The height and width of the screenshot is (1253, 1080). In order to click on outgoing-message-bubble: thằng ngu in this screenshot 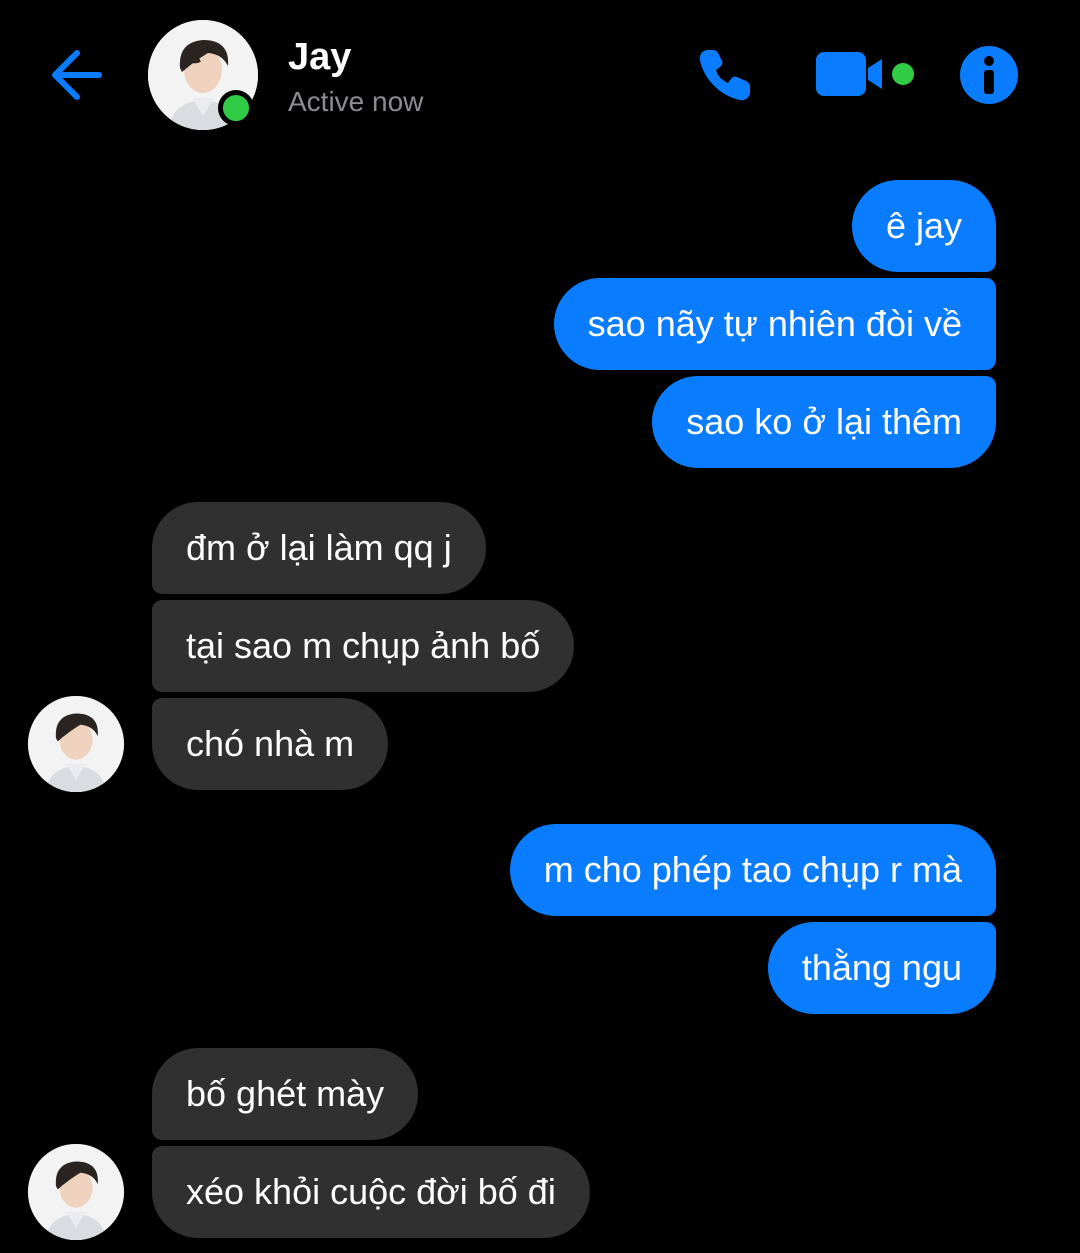, I will do `click(881, 968)`.